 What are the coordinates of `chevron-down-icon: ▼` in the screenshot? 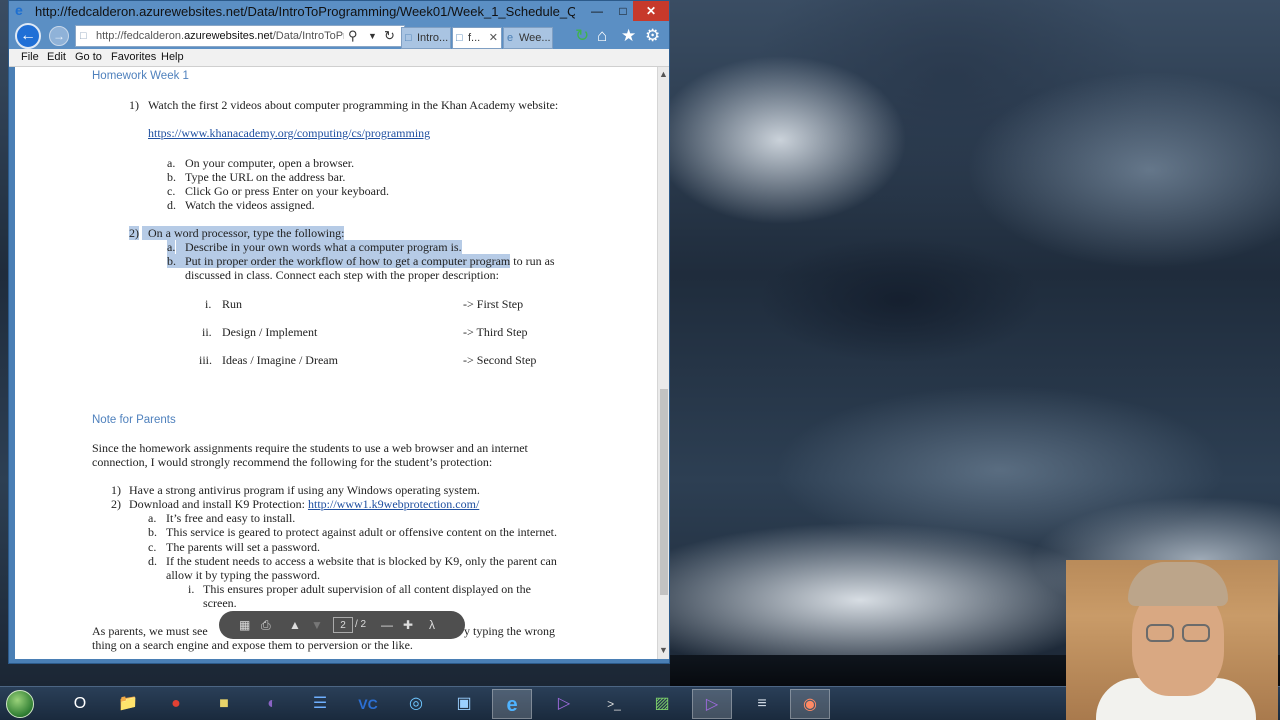 It's located at (372, 36).